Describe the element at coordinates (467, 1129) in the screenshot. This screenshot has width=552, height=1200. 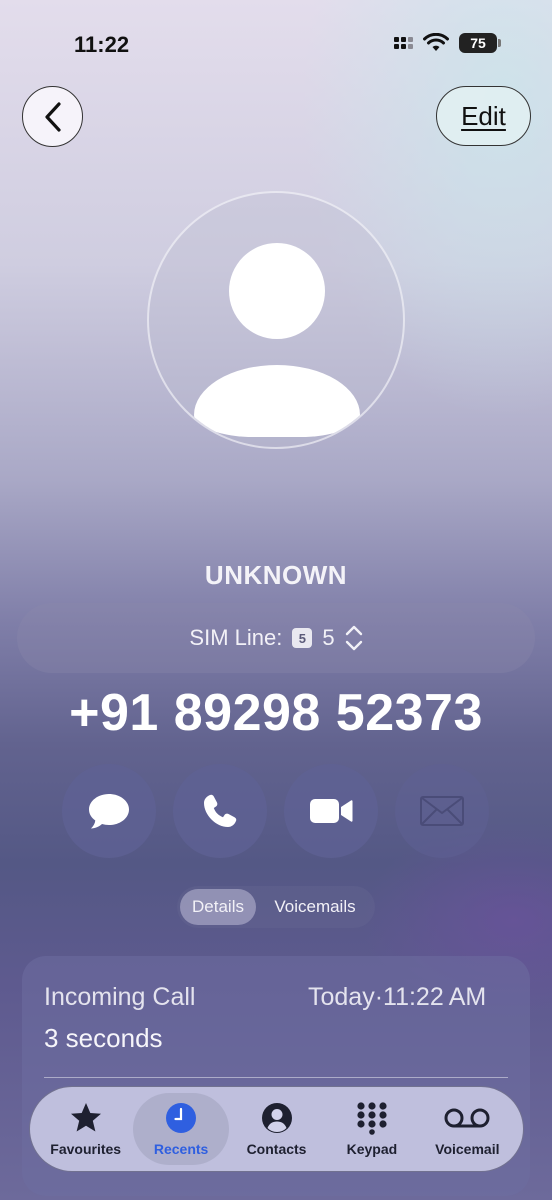
I see `tab-voicemail: Voicemail` at that location.